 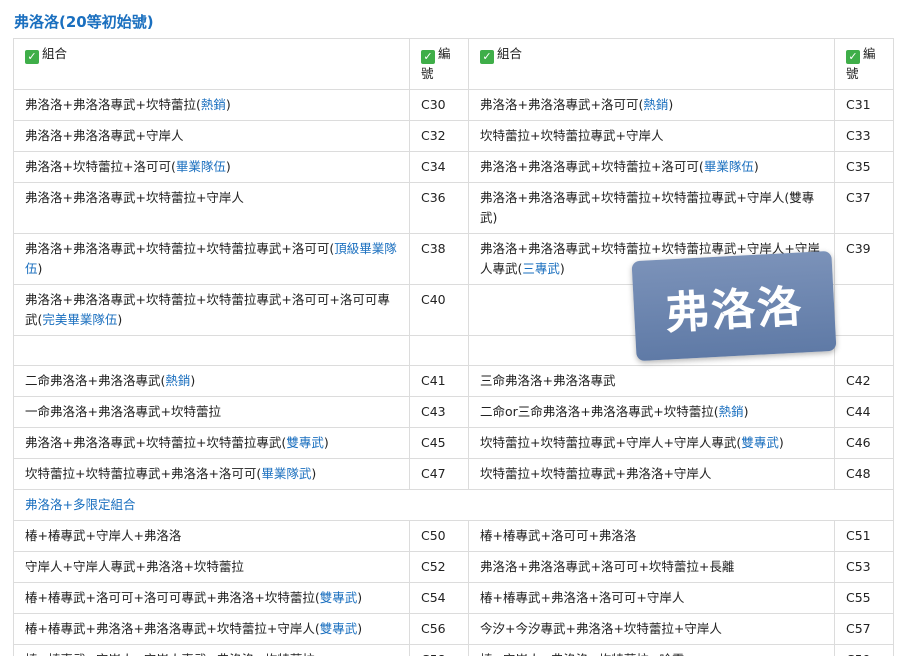 What do you see at coordinates (558, 535) in the screenshot?
I see `combo-text: 椿+椿專武+洛可可+弗洛洛` at bounding box center [558, 535].